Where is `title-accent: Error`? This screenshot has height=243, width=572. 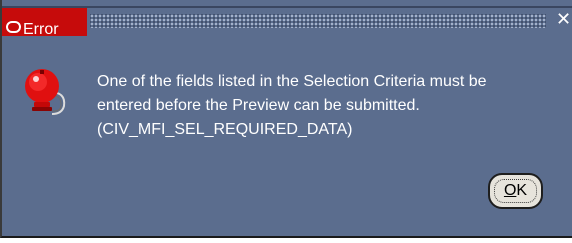 title-accent: Error is located at coordinates (44, 23).